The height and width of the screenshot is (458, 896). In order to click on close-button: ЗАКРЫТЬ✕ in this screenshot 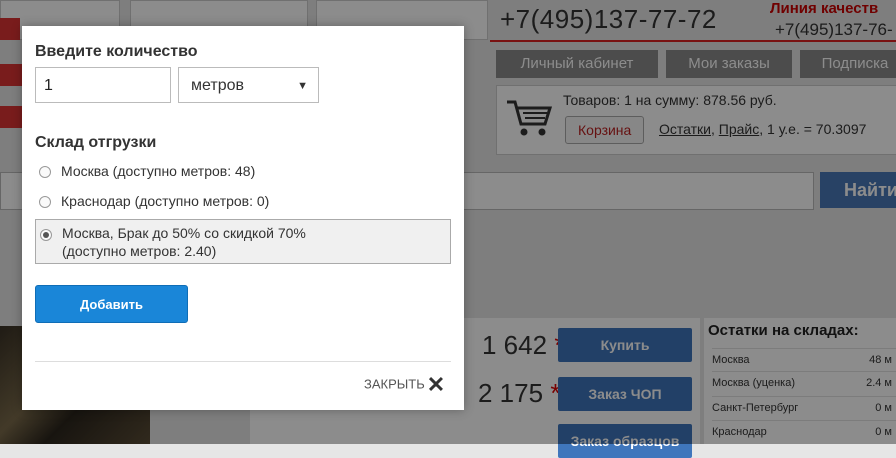, I will do `click(404, 385)`.